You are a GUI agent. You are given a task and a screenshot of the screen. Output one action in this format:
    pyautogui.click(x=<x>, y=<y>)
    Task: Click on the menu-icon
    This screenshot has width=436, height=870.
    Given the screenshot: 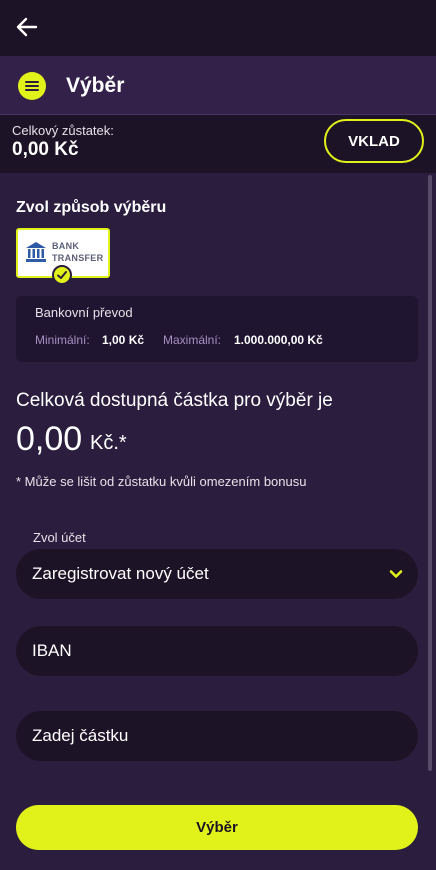 What is the action you would take?
    pyautogui.click(x=32, y=86)
    